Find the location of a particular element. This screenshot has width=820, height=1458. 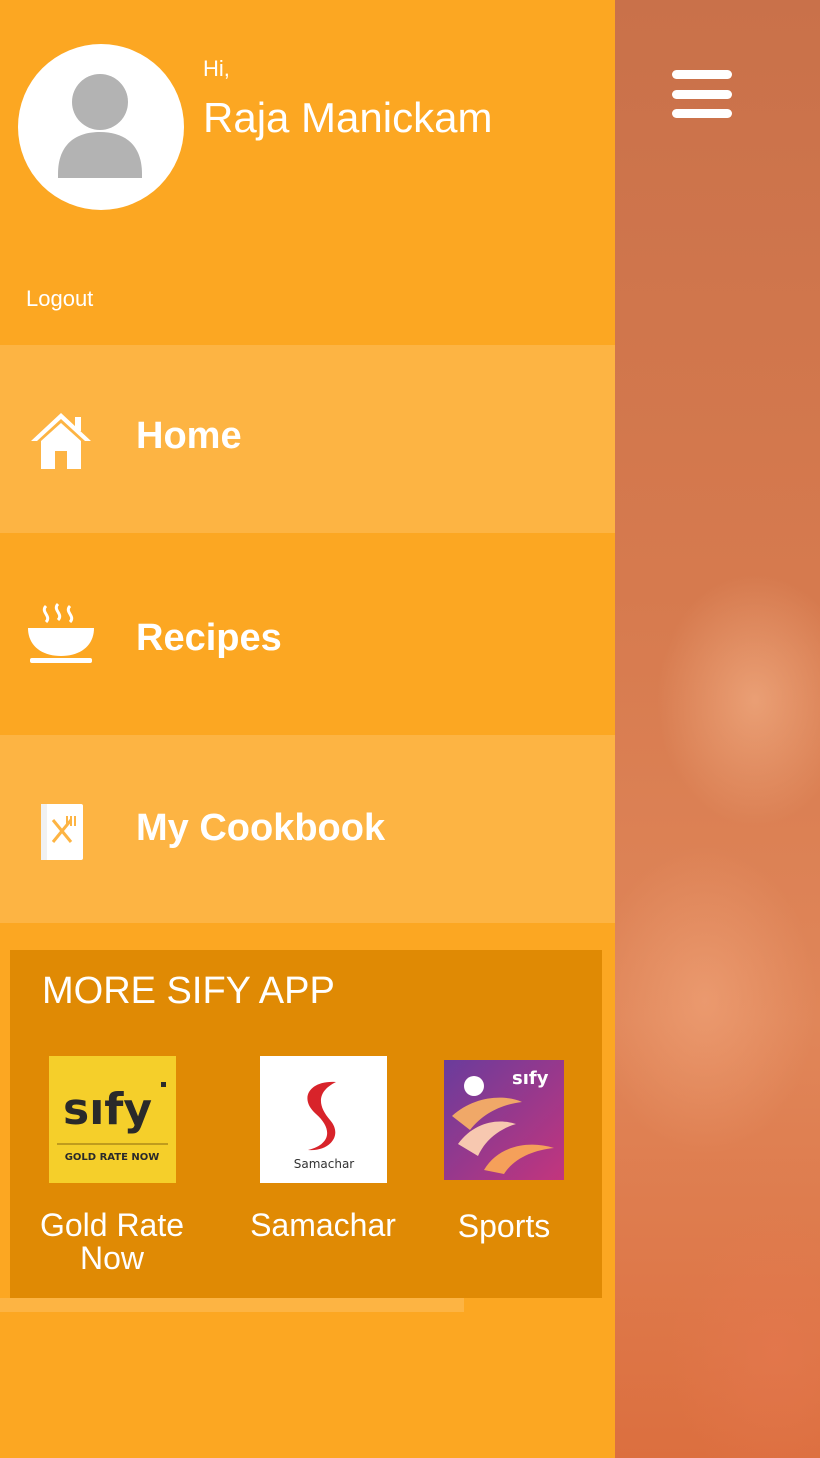

more-apps-title: MORE SIFY APP is located at coordinates (188, 991).